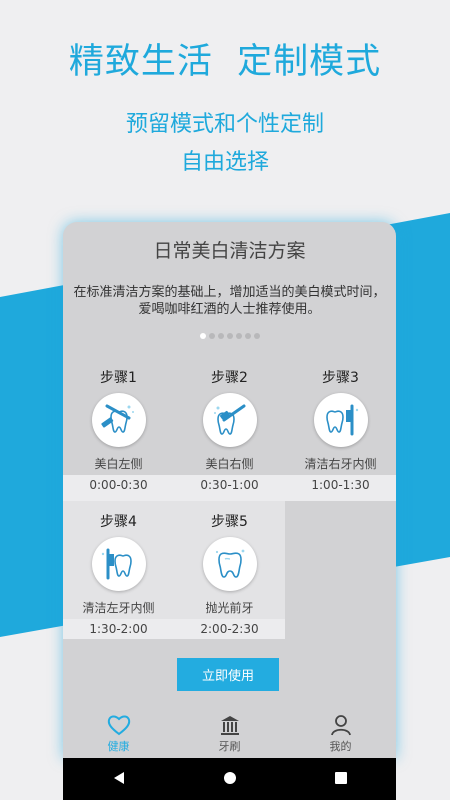 The height and width of the screenshot is (800, 450). I want to click on hero-title: 精致生活 定制模式, so click(225, 62).